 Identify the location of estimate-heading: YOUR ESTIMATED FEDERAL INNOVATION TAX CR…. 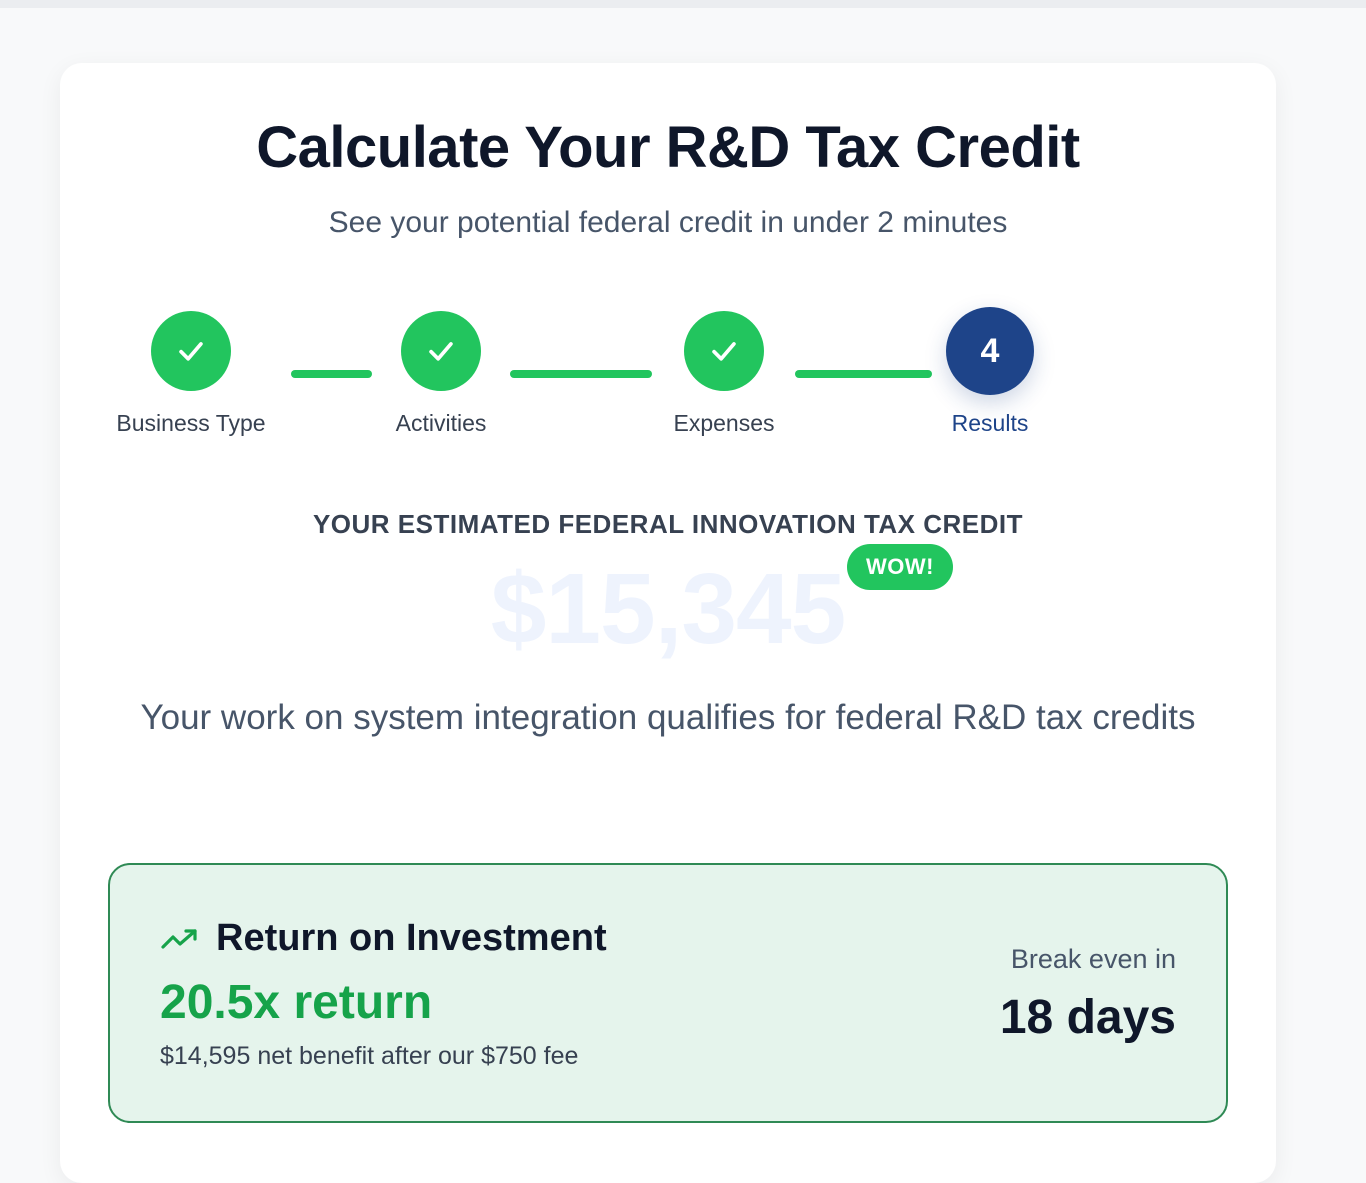
(668, 524).